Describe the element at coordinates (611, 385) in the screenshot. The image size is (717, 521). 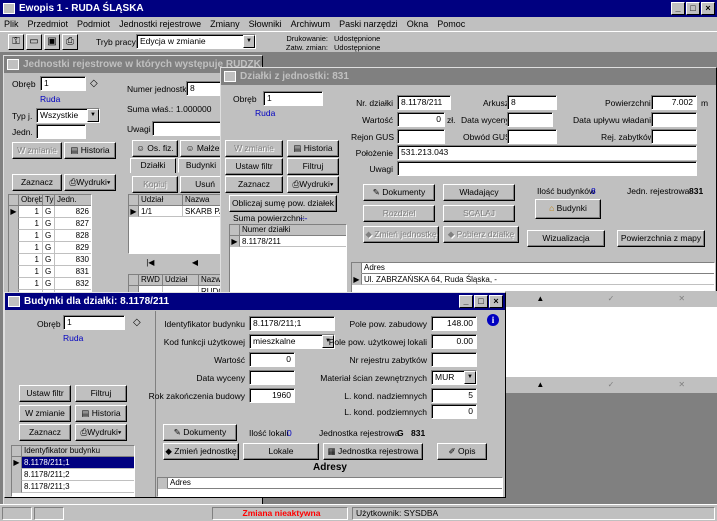
I see `nav-check2-icon: ✓` at that location.